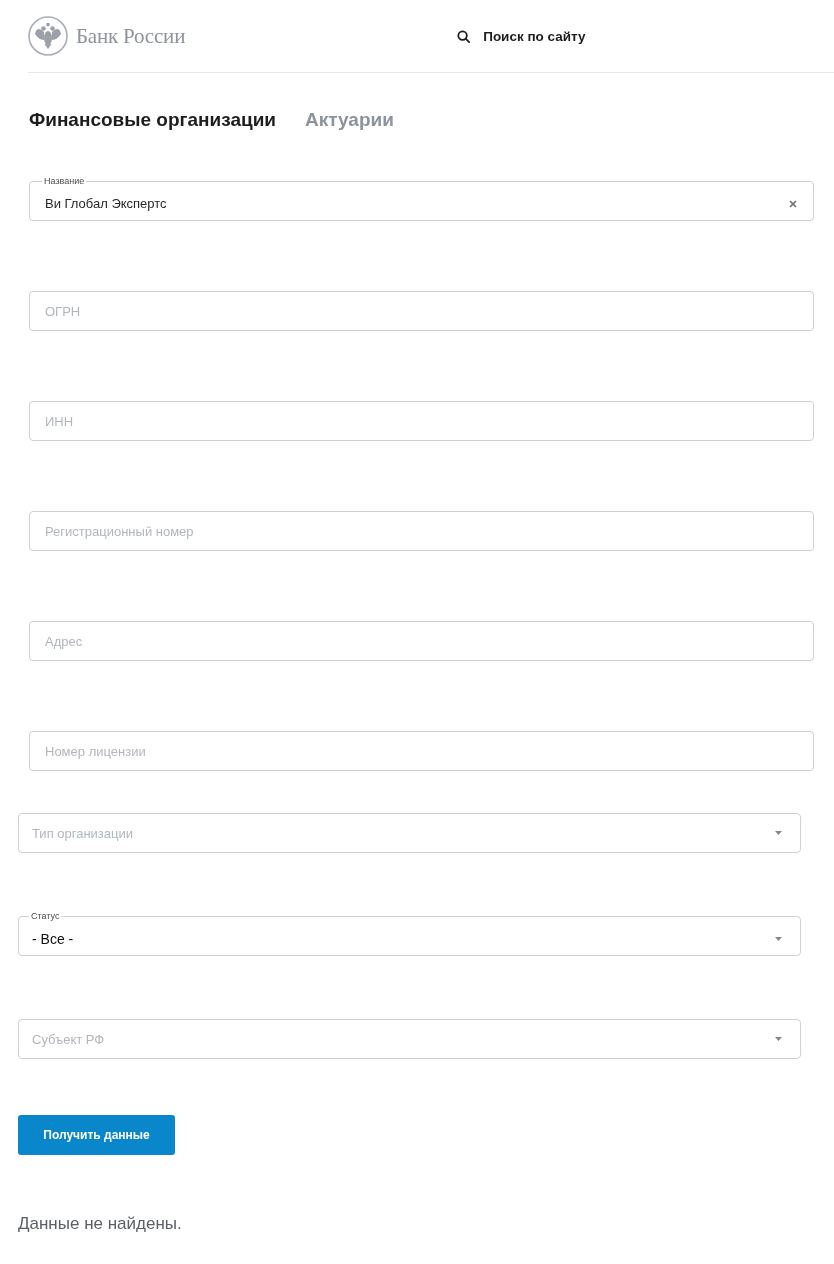 The image size is (834, 1264). What do you see at coordinates (521, 36) in the screenshot?
I see `search-button: Поиск по сайту` at bounding box center [521, 36].